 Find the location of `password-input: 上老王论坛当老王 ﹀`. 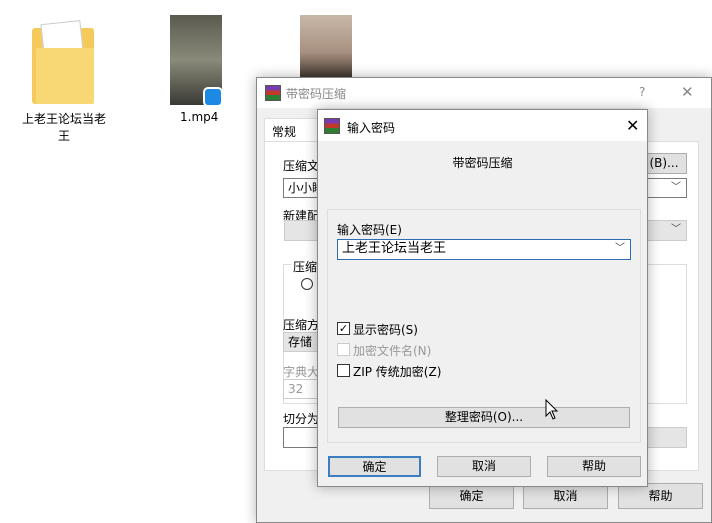

password-input: 上老王论坛当老王 ﹀ is located at coordinates (484, 249).